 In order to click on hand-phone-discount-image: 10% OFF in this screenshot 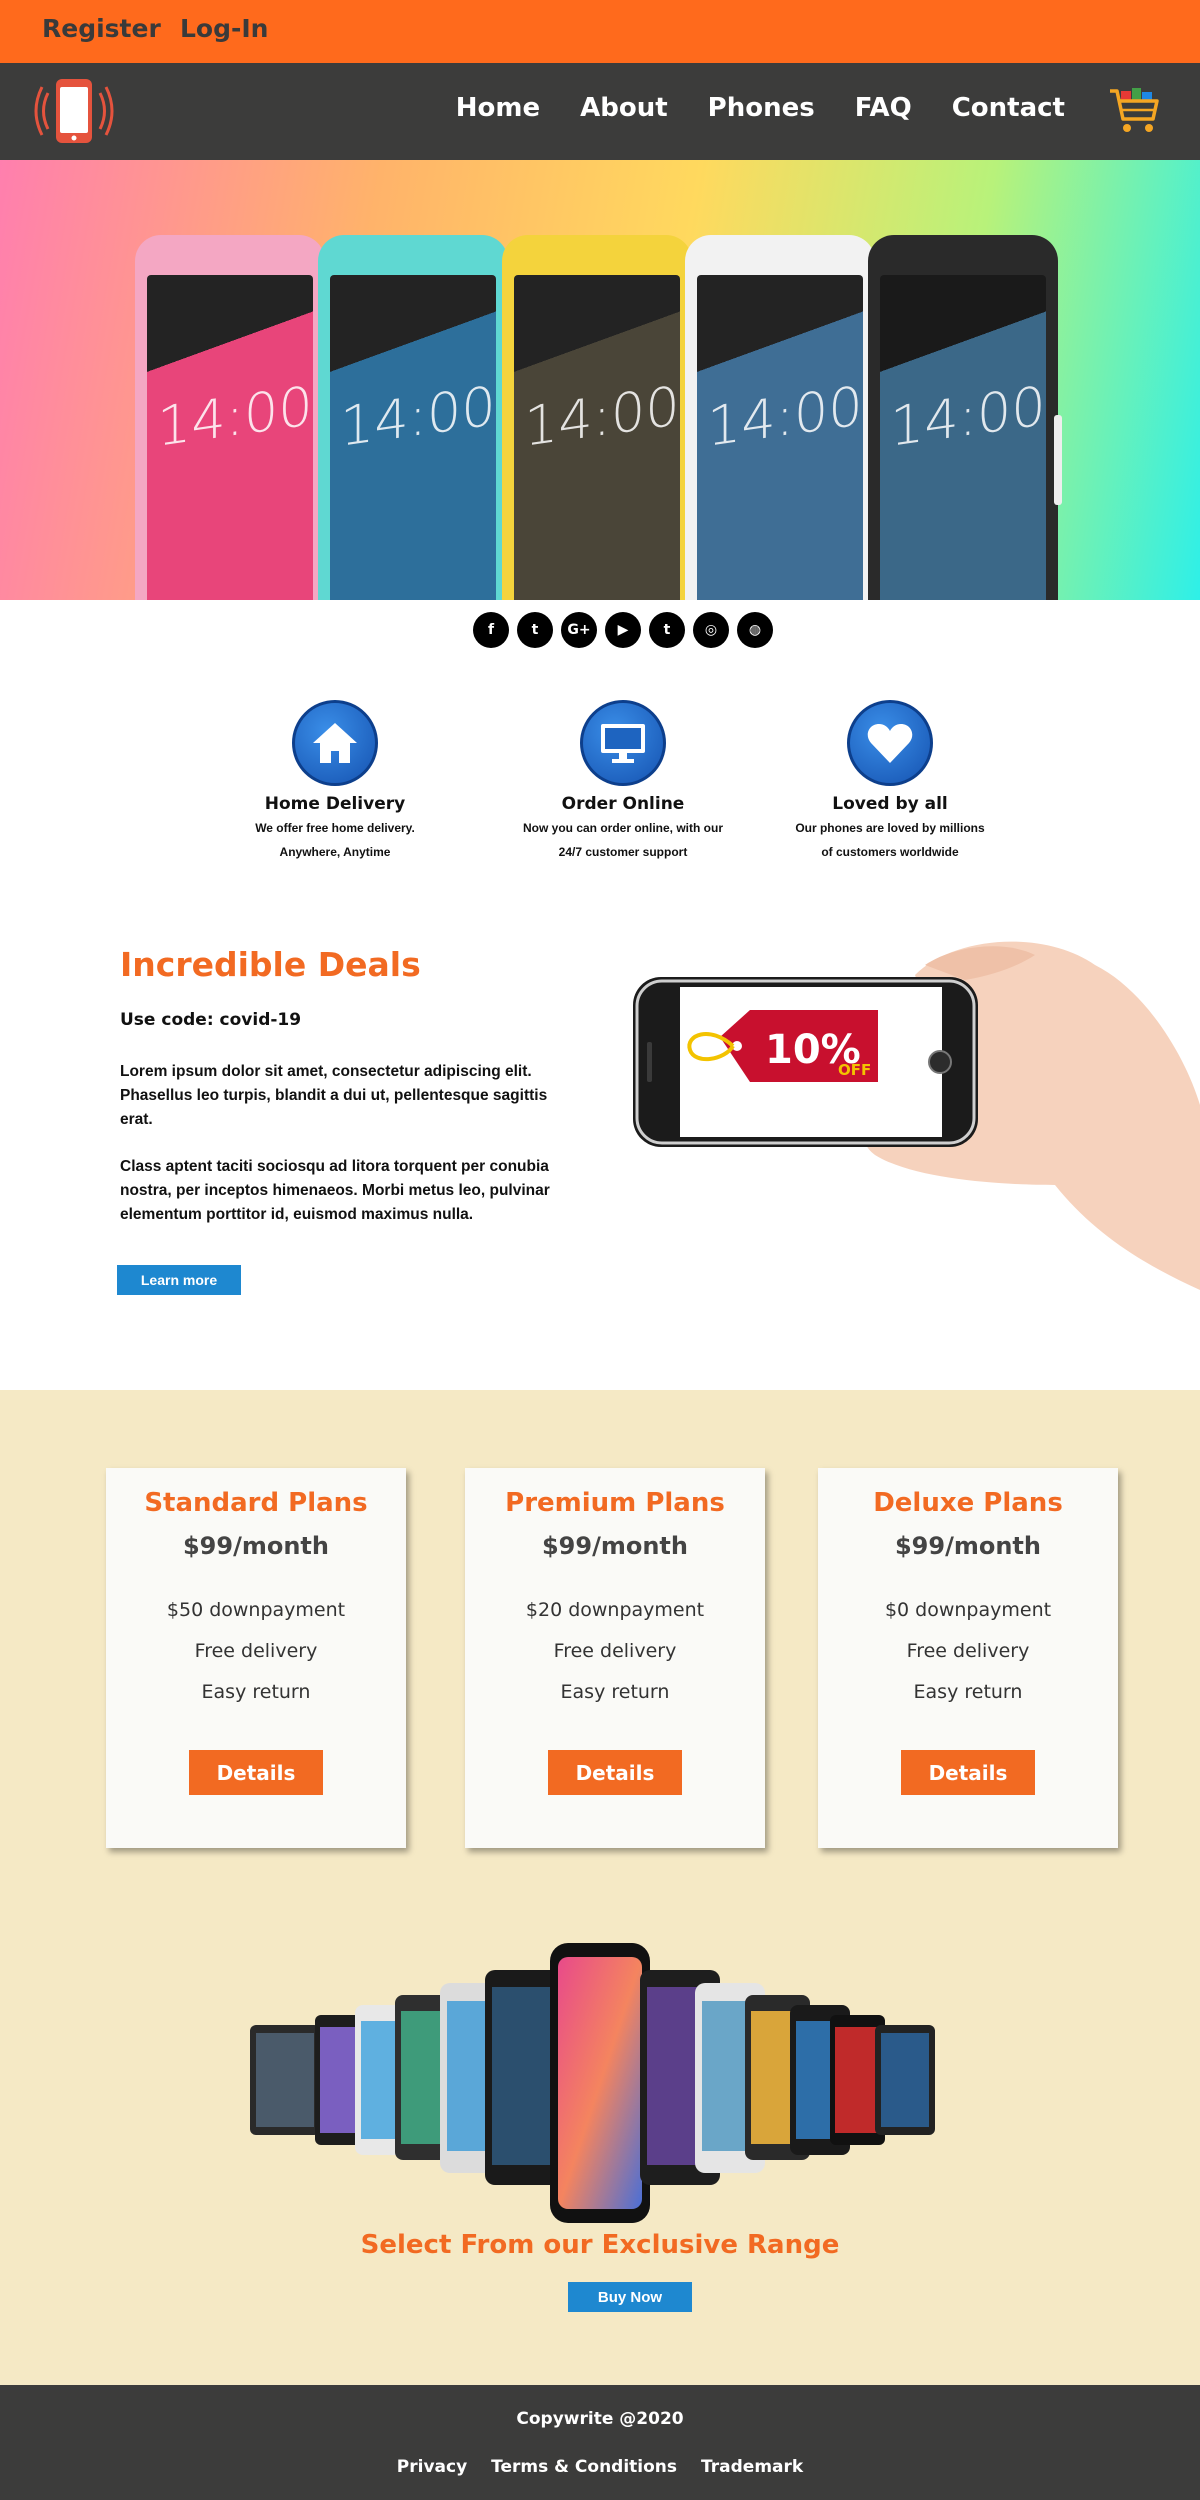, I will do `click(916, 1115)`.